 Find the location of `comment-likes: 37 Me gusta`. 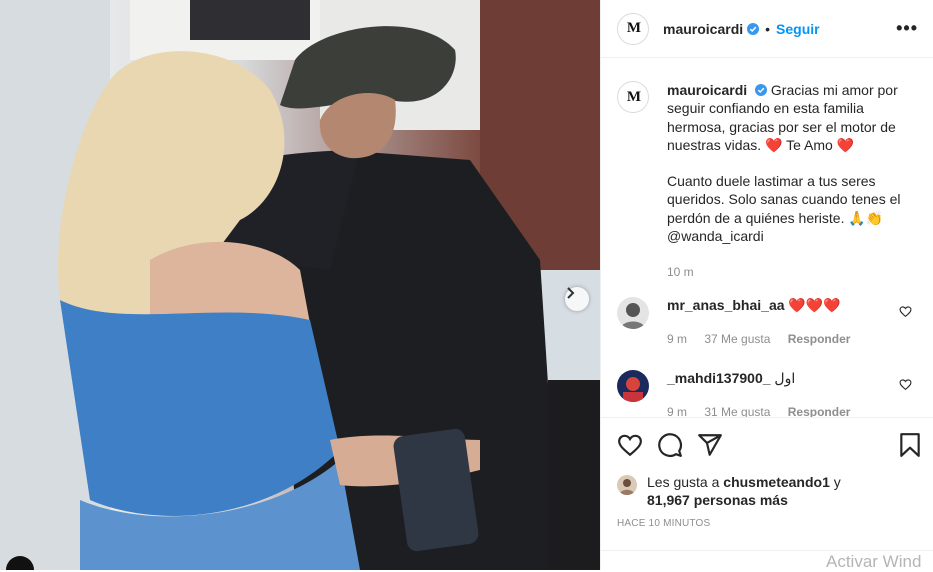

comment-likes: 37 Me gusta is located at coordinates (737, 339).